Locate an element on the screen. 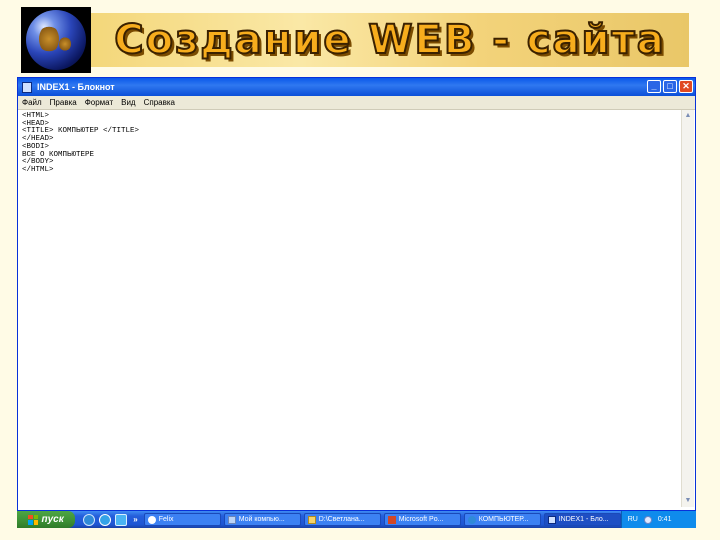 This screenshot has height=540, width=720. media-quicklaunch-icon is located at coordinates (105, 519).